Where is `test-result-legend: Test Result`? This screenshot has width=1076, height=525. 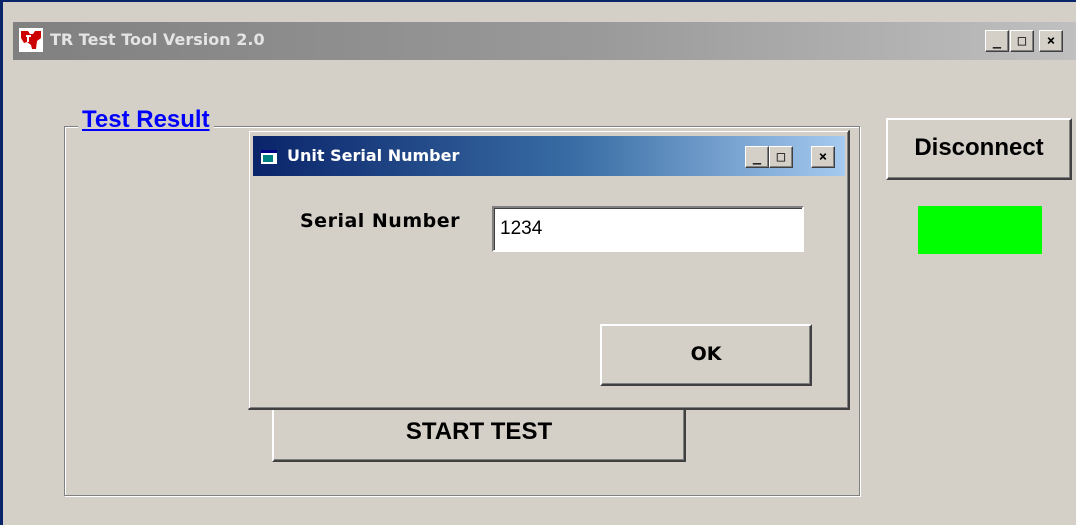
test-result-legend: Test Result is located at coordinates (146, 120).